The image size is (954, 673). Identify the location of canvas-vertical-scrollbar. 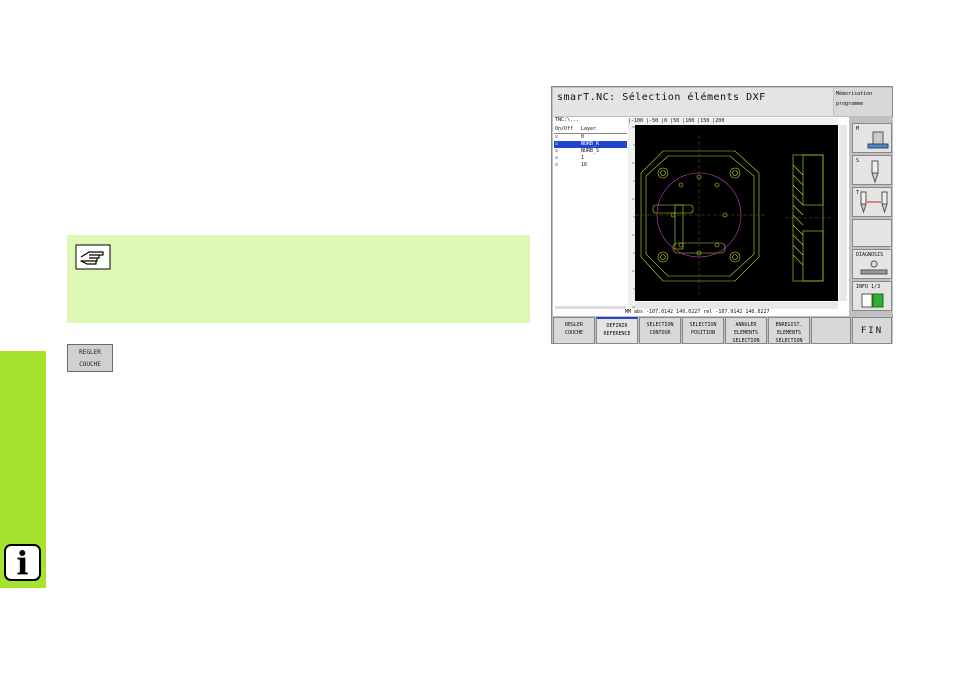
(843, 213).